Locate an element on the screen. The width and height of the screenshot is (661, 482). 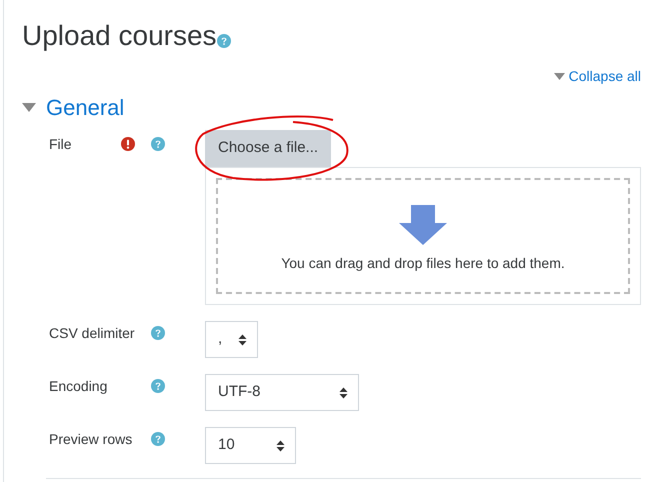
collapse-all-link: Collapse all is located at coordinates (597, 76).